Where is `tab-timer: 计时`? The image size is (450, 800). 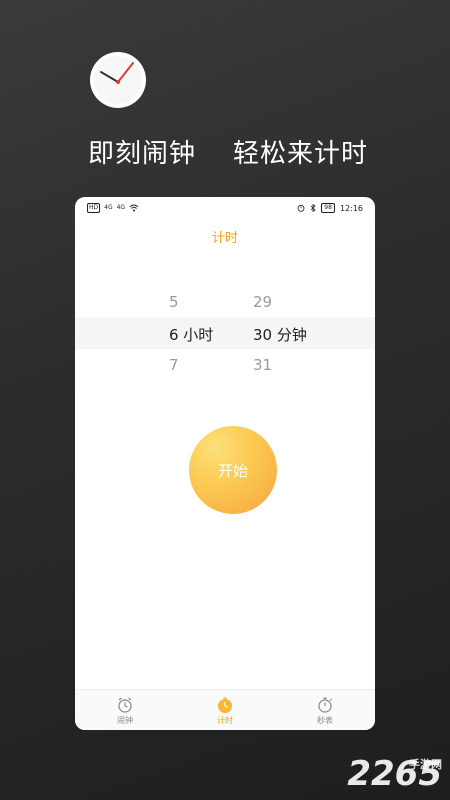 tab-timer: 计时 is located at coordinates (225, 710).